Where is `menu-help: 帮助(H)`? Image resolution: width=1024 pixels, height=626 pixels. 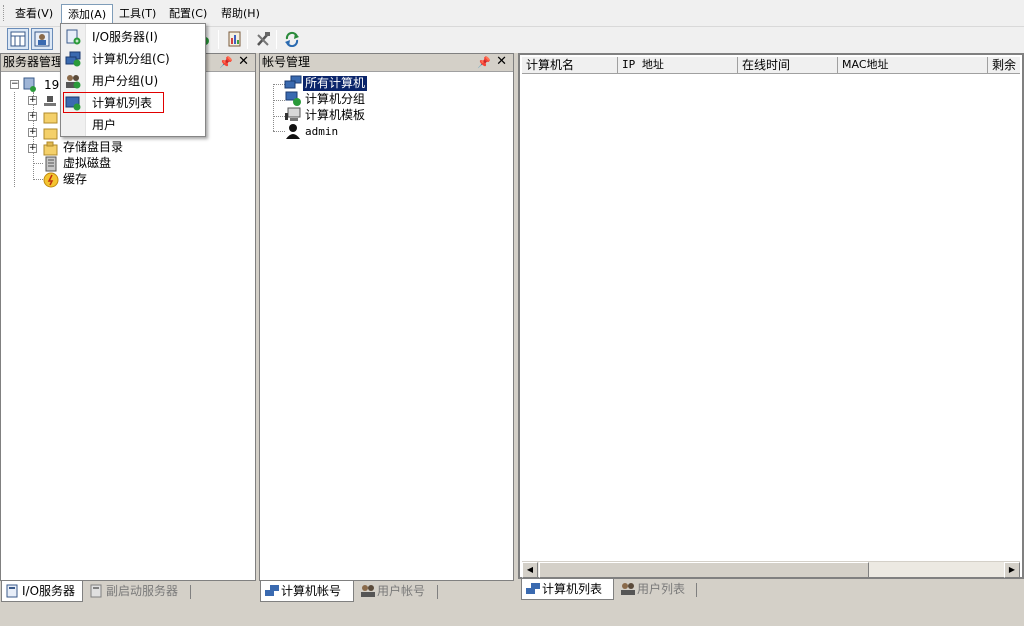
menu-help: 帮助(H) is located at coordinates (240, 14).